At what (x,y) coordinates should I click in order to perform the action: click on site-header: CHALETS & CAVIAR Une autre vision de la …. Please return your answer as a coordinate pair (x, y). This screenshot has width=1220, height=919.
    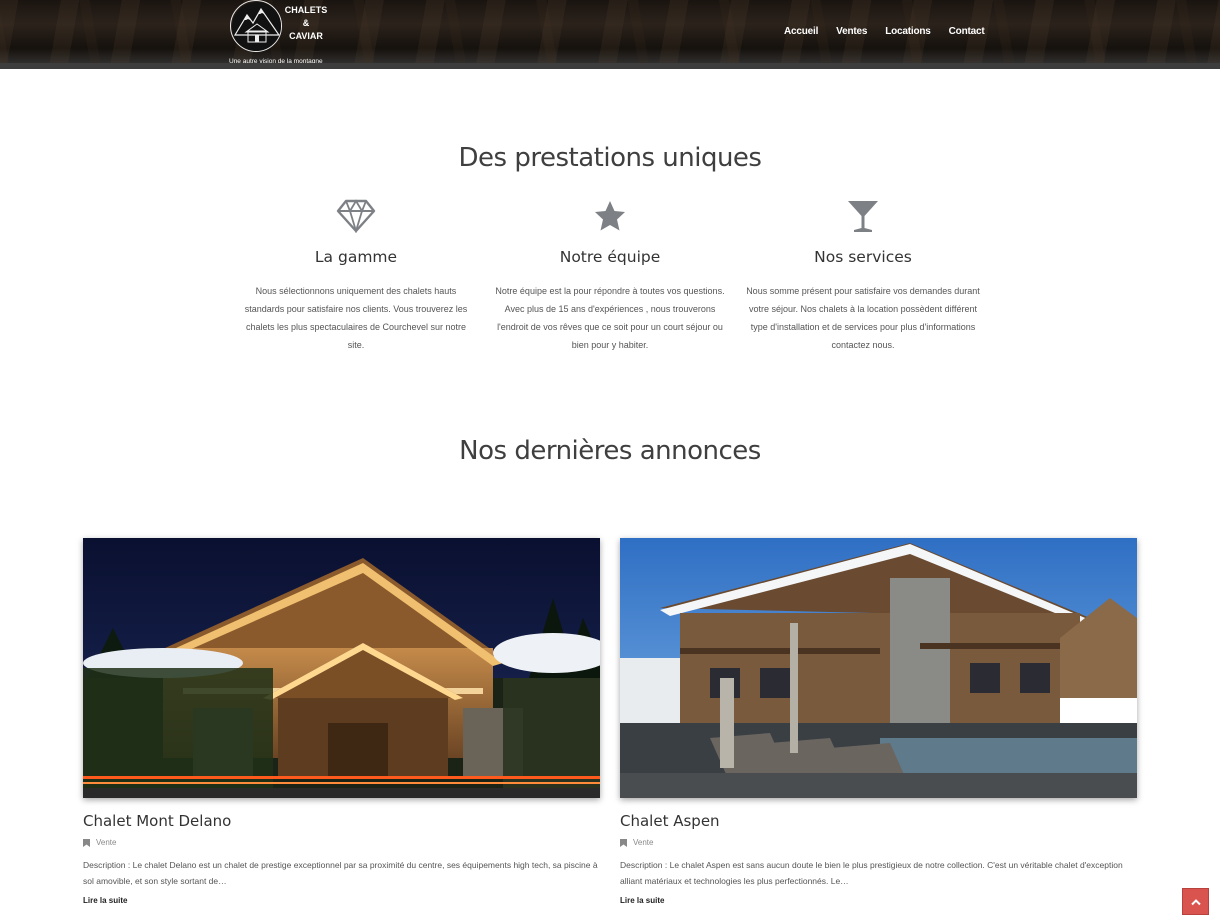
    Looking at the image, I should click on (610, 34).